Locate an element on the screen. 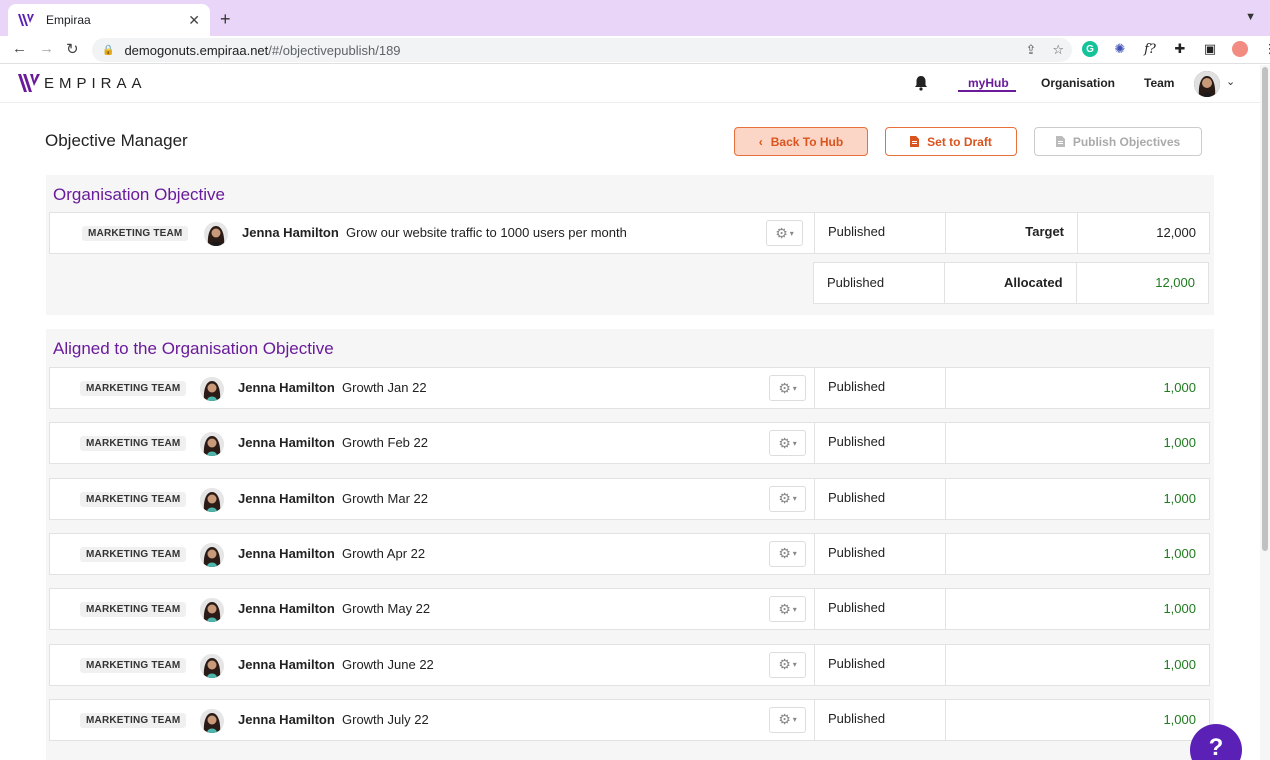 This screenshot has height=760, width=1270. back-arrow-icon: ← is located at coordinates (19, 48).